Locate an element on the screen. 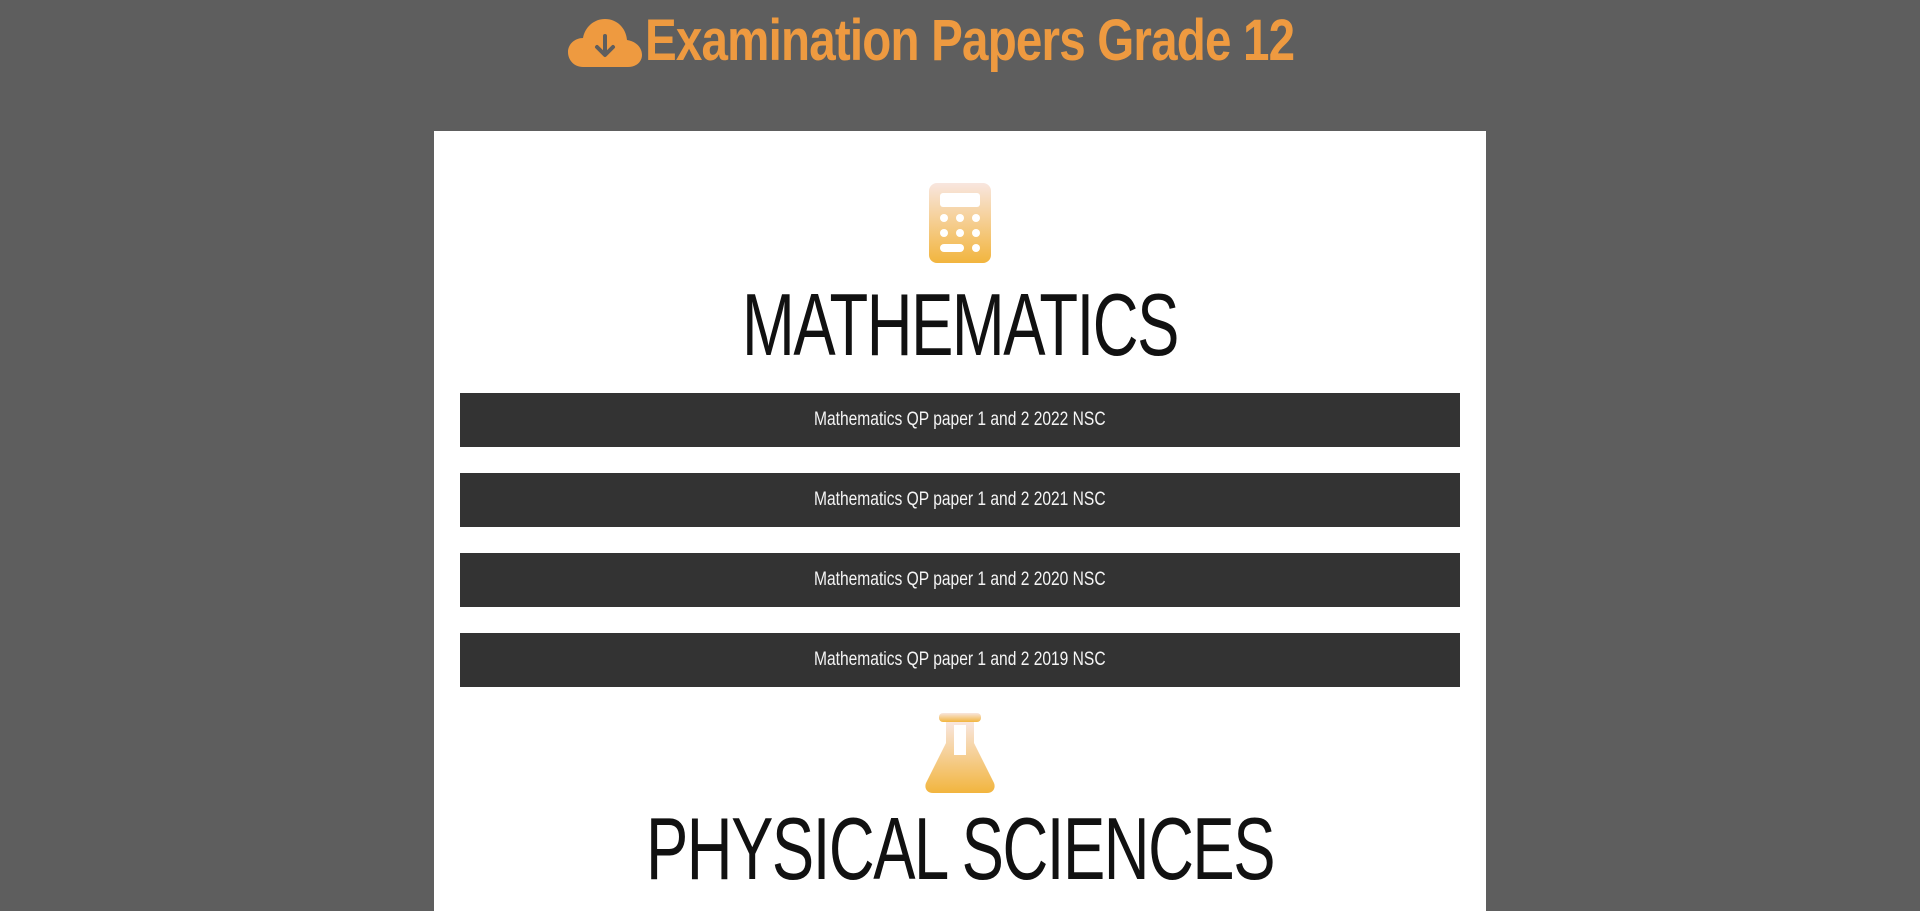  paper-link-label: Mathematics QP paper 1 and 2 2020 NSC is located at coordinates (960, 579).